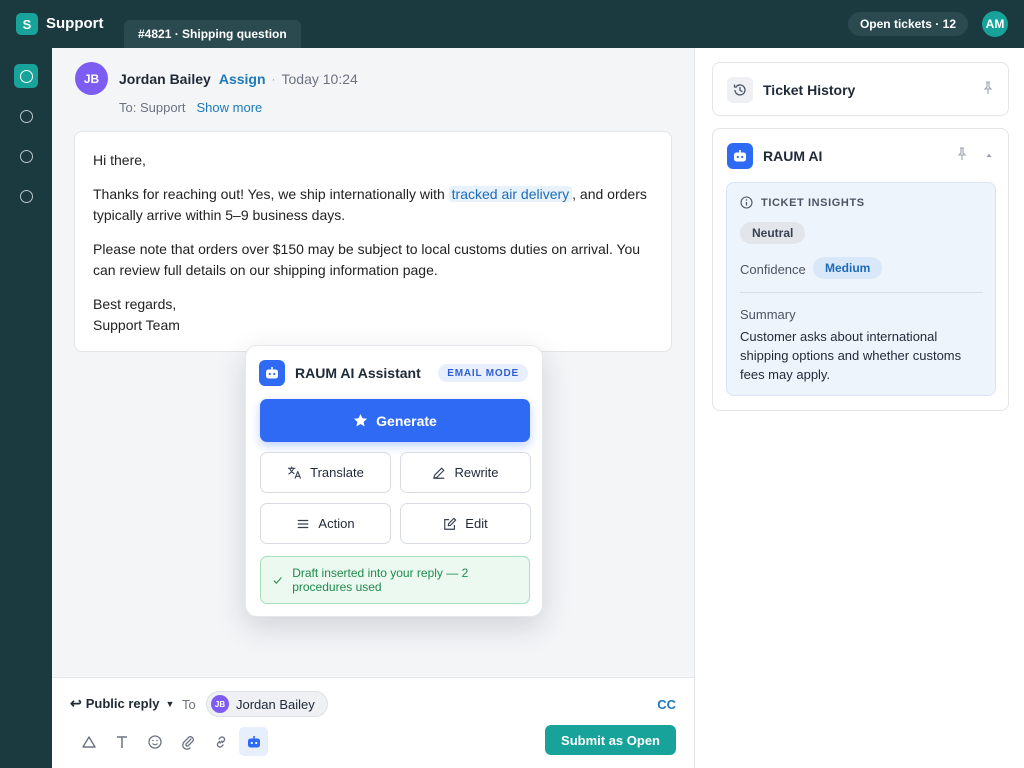 The width and height of the screenshot is (1024, 768). What do you see at coordinates (773, 233) in the screenshot?
I see `sentiment-badge: Neutral` at bounding box center [773, 233].